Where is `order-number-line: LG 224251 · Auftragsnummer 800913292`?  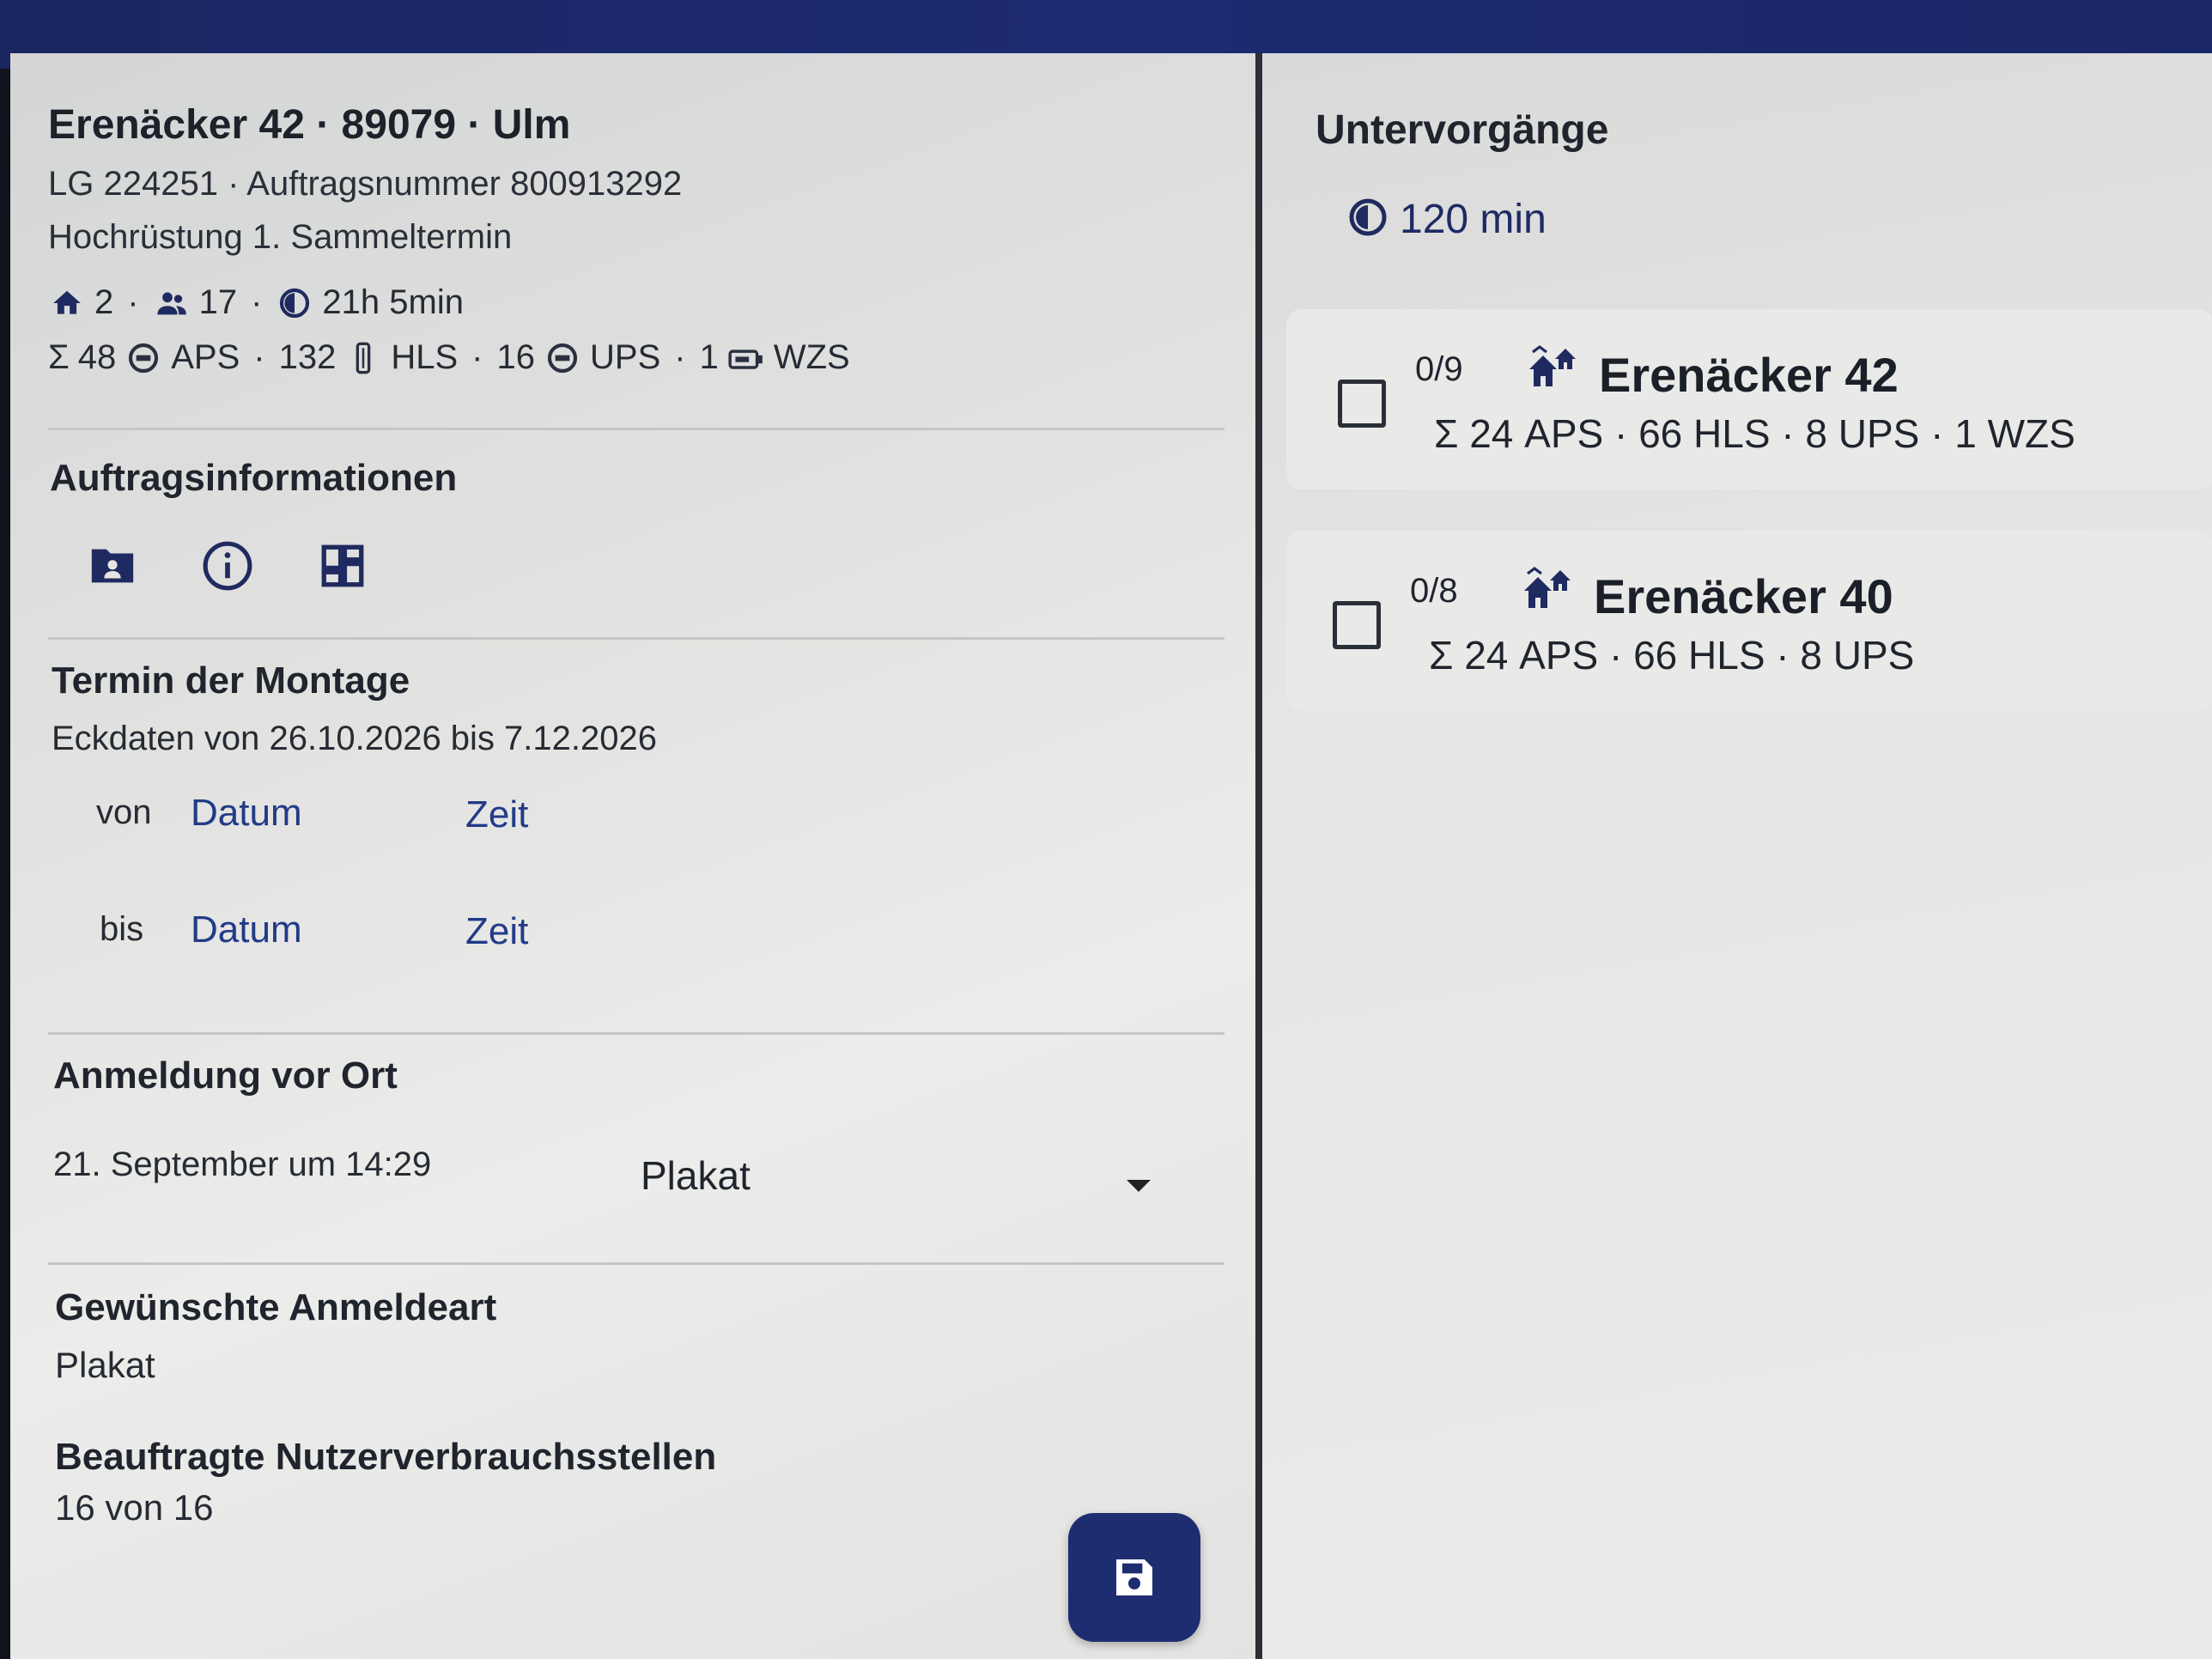 order-number-line: LG 224251 · Auftragsnummer 800913292 is located at coordinates (366, 184).